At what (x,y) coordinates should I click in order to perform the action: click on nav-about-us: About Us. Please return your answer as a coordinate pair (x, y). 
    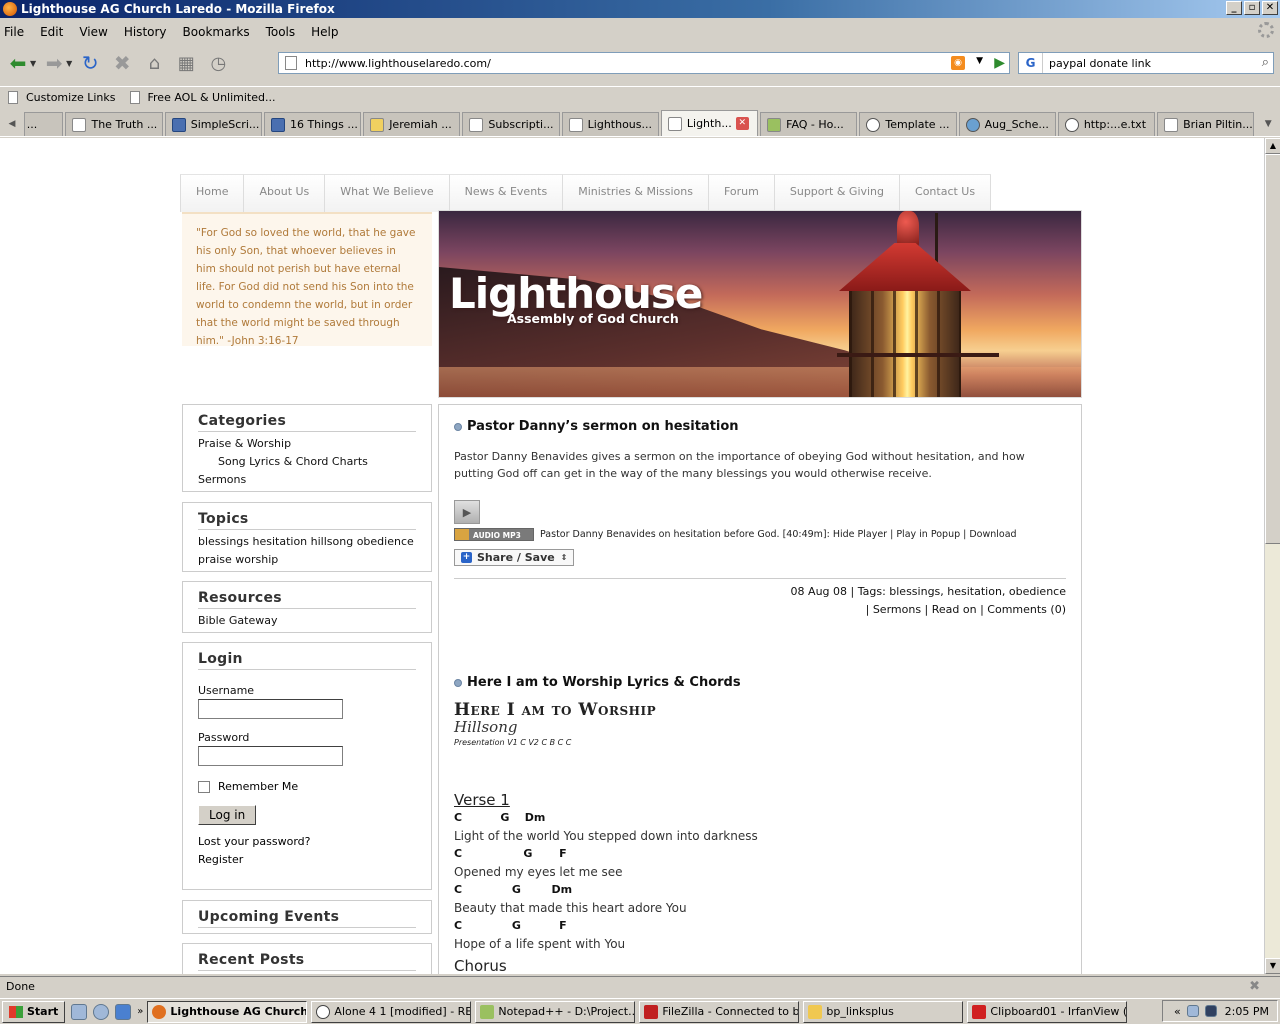
    Looking at the image, I should click on (285, 193).